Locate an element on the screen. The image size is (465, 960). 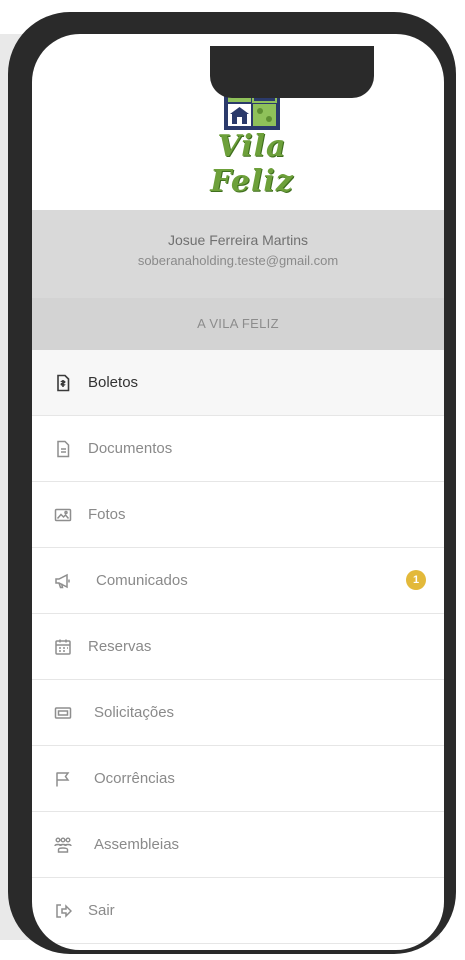
user-name: Josue Ferreira Martins is located at coordinates (238, 240).